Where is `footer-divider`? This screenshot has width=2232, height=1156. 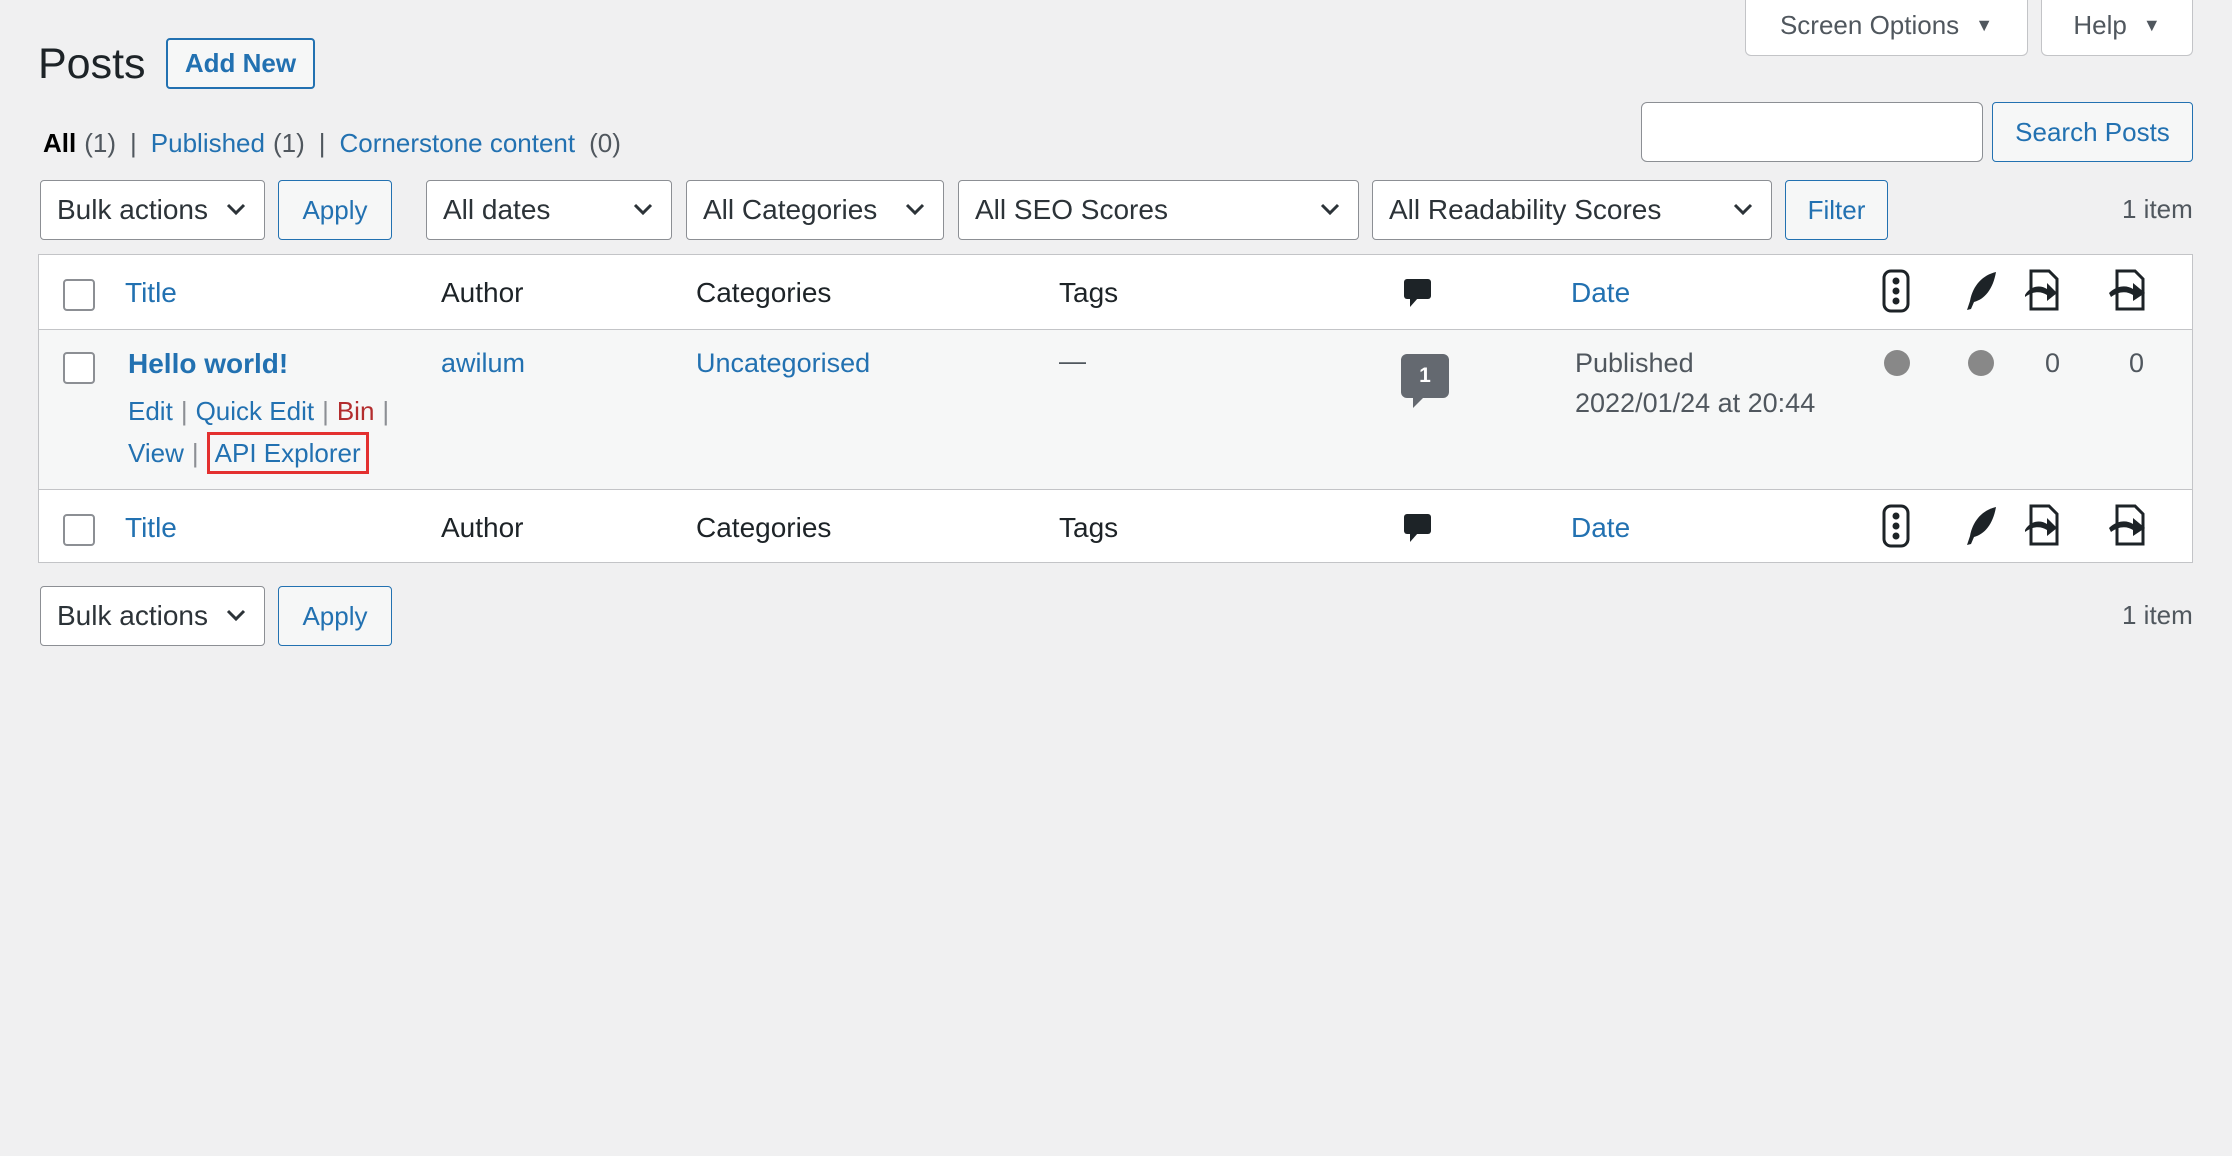
footer-divider is located at coordinates (1115, 489).